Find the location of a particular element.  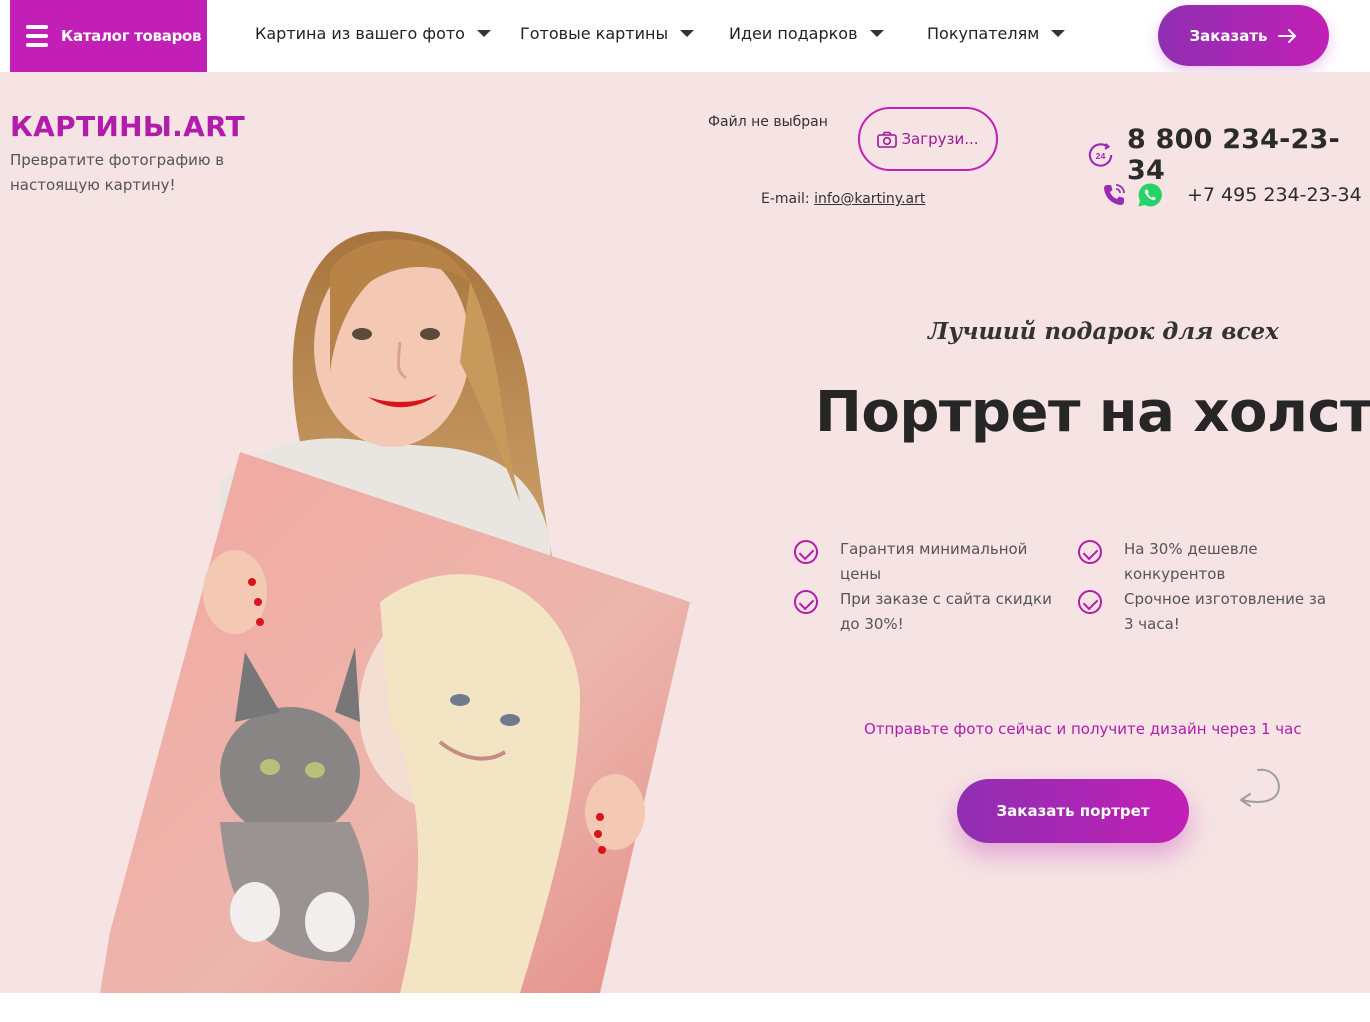

phone-main: 24 8 800 234-23-34 is located at coordinates (1228, 155).